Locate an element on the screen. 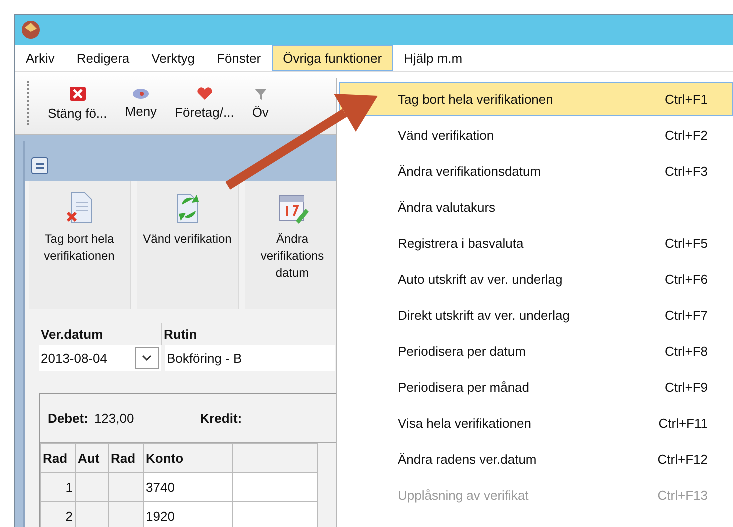 The width and height of the screenshot is (733, 527). menu-item: Tag bort hela verifikationen Ctrl+F1 is located at coordinates (536, 99).